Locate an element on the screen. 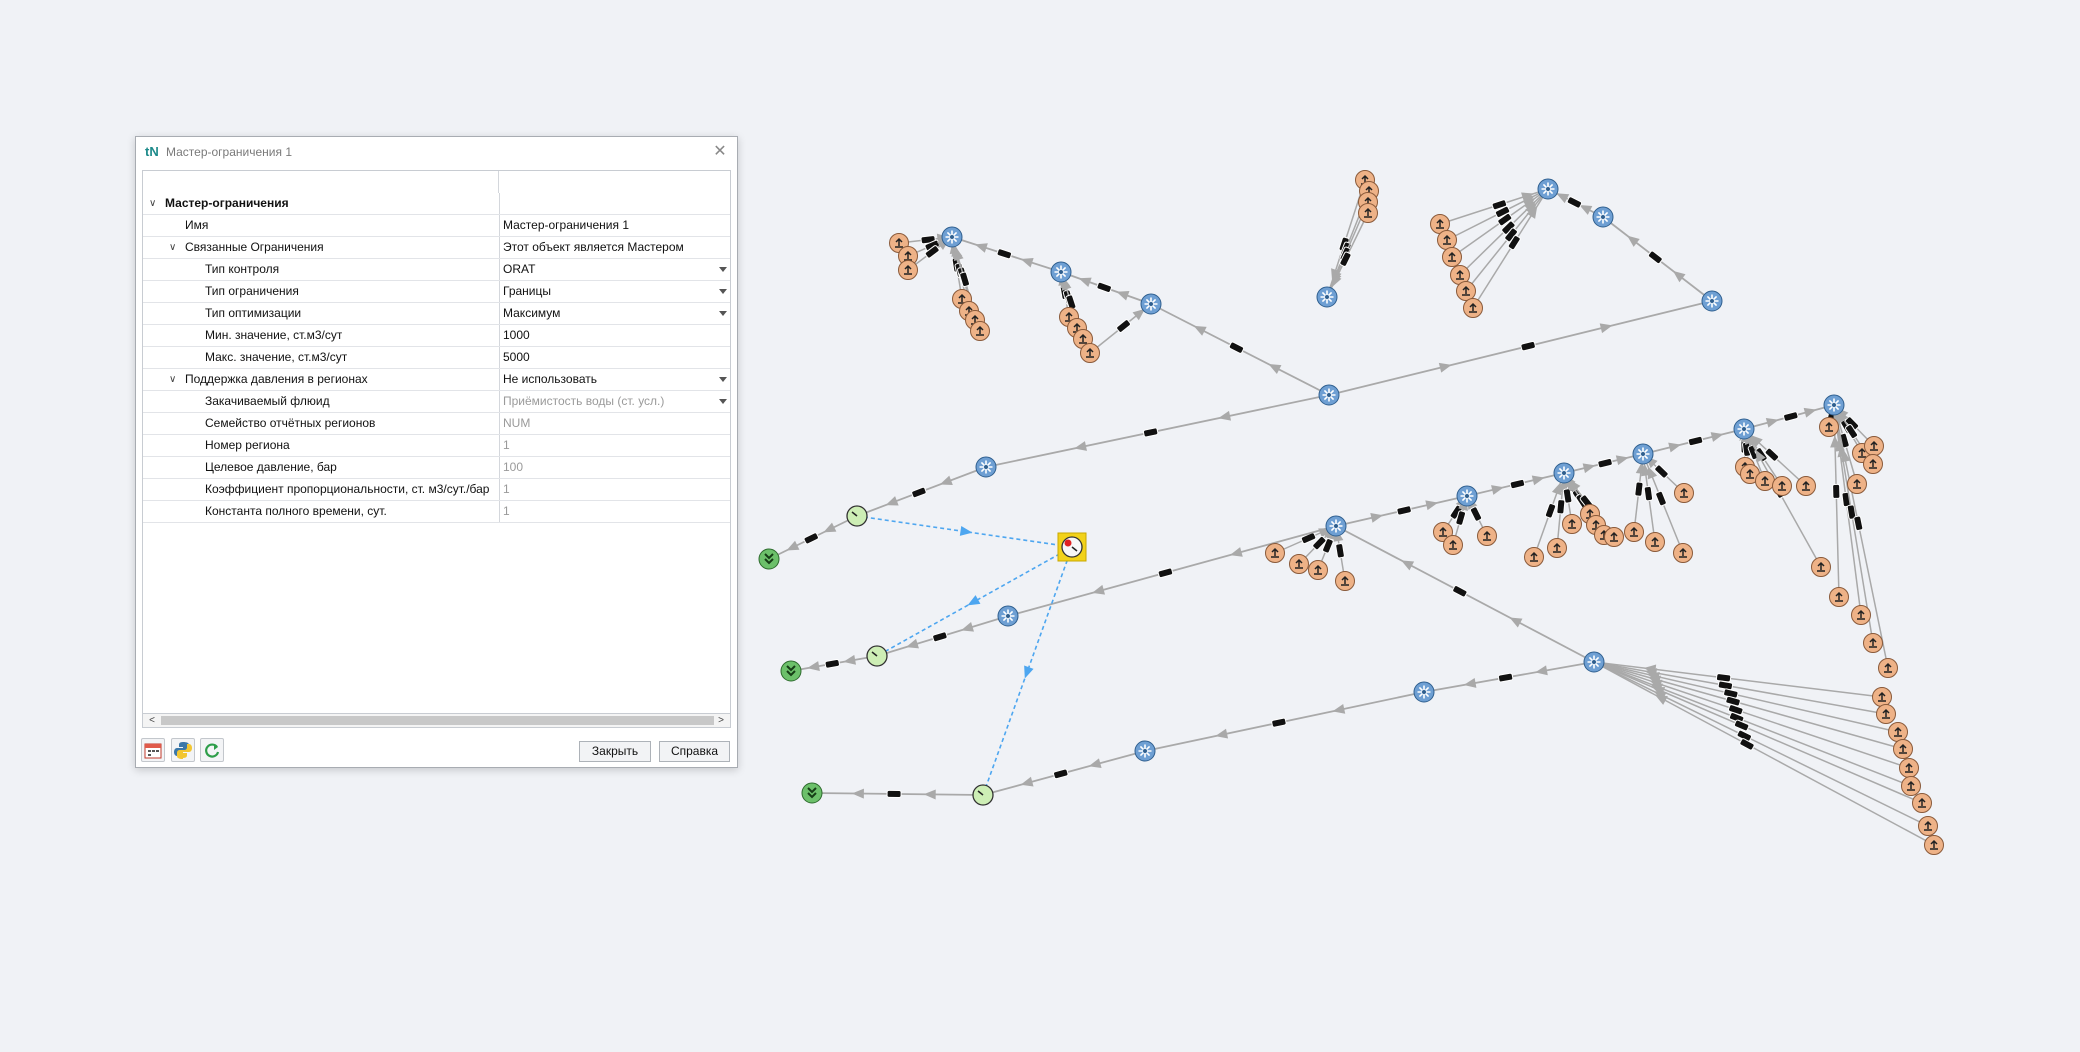  property-row: Имя Мастер-ограничения 1 is located at coordinates (436, 226).